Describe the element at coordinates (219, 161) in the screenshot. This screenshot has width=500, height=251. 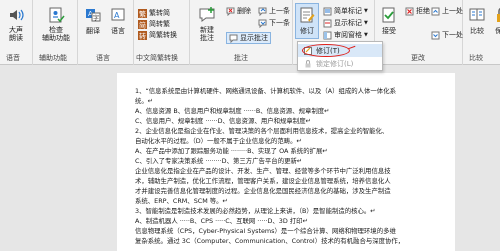
I see `doc-line: C、引入了专家决策系统 ········D、第三方广告平台的更新↵` at that location.